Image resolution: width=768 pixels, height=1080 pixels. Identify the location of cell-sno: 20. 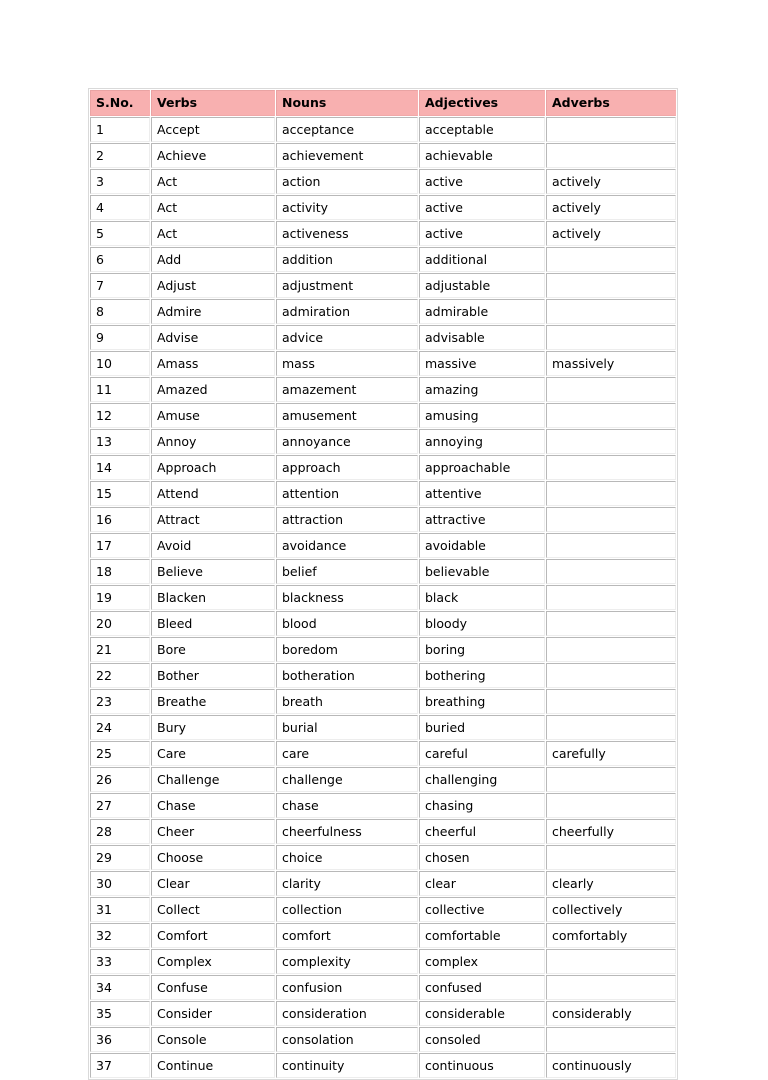
(120, 623).